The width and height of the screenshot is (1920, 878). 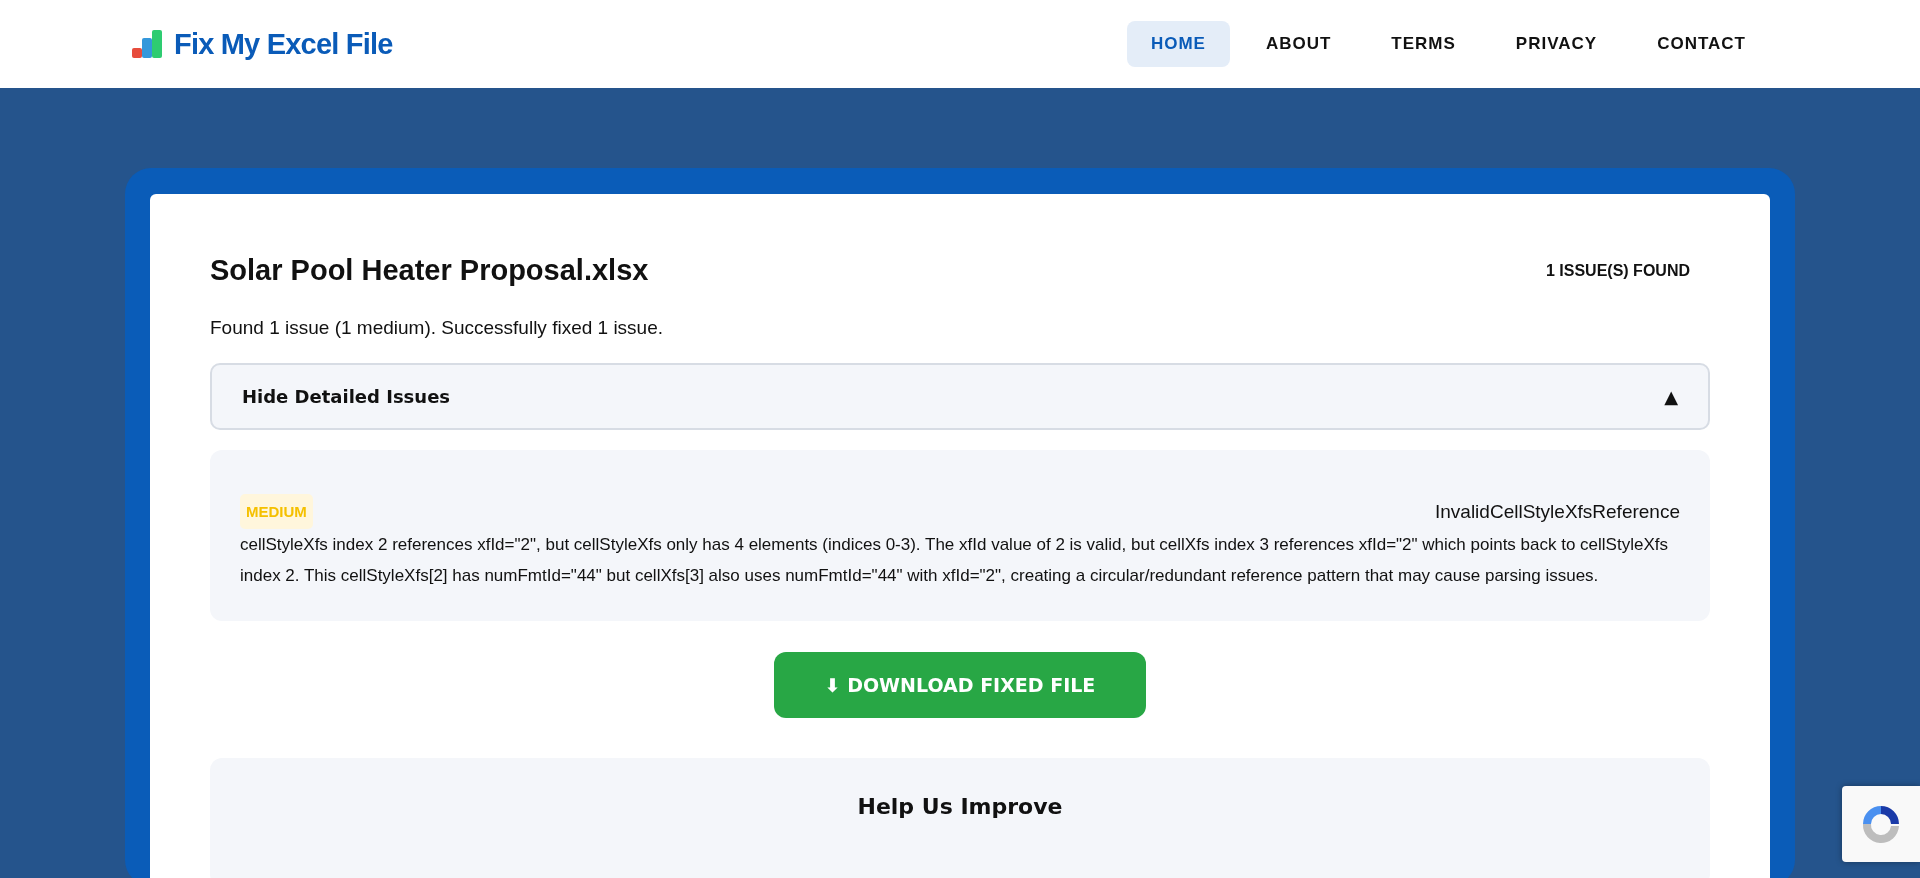 What do you see at coordinates (1557, 511) in the screenshot?
I see `issue-code: InvalidCellStyleXfsReference` at bounding box center [1557, 511].